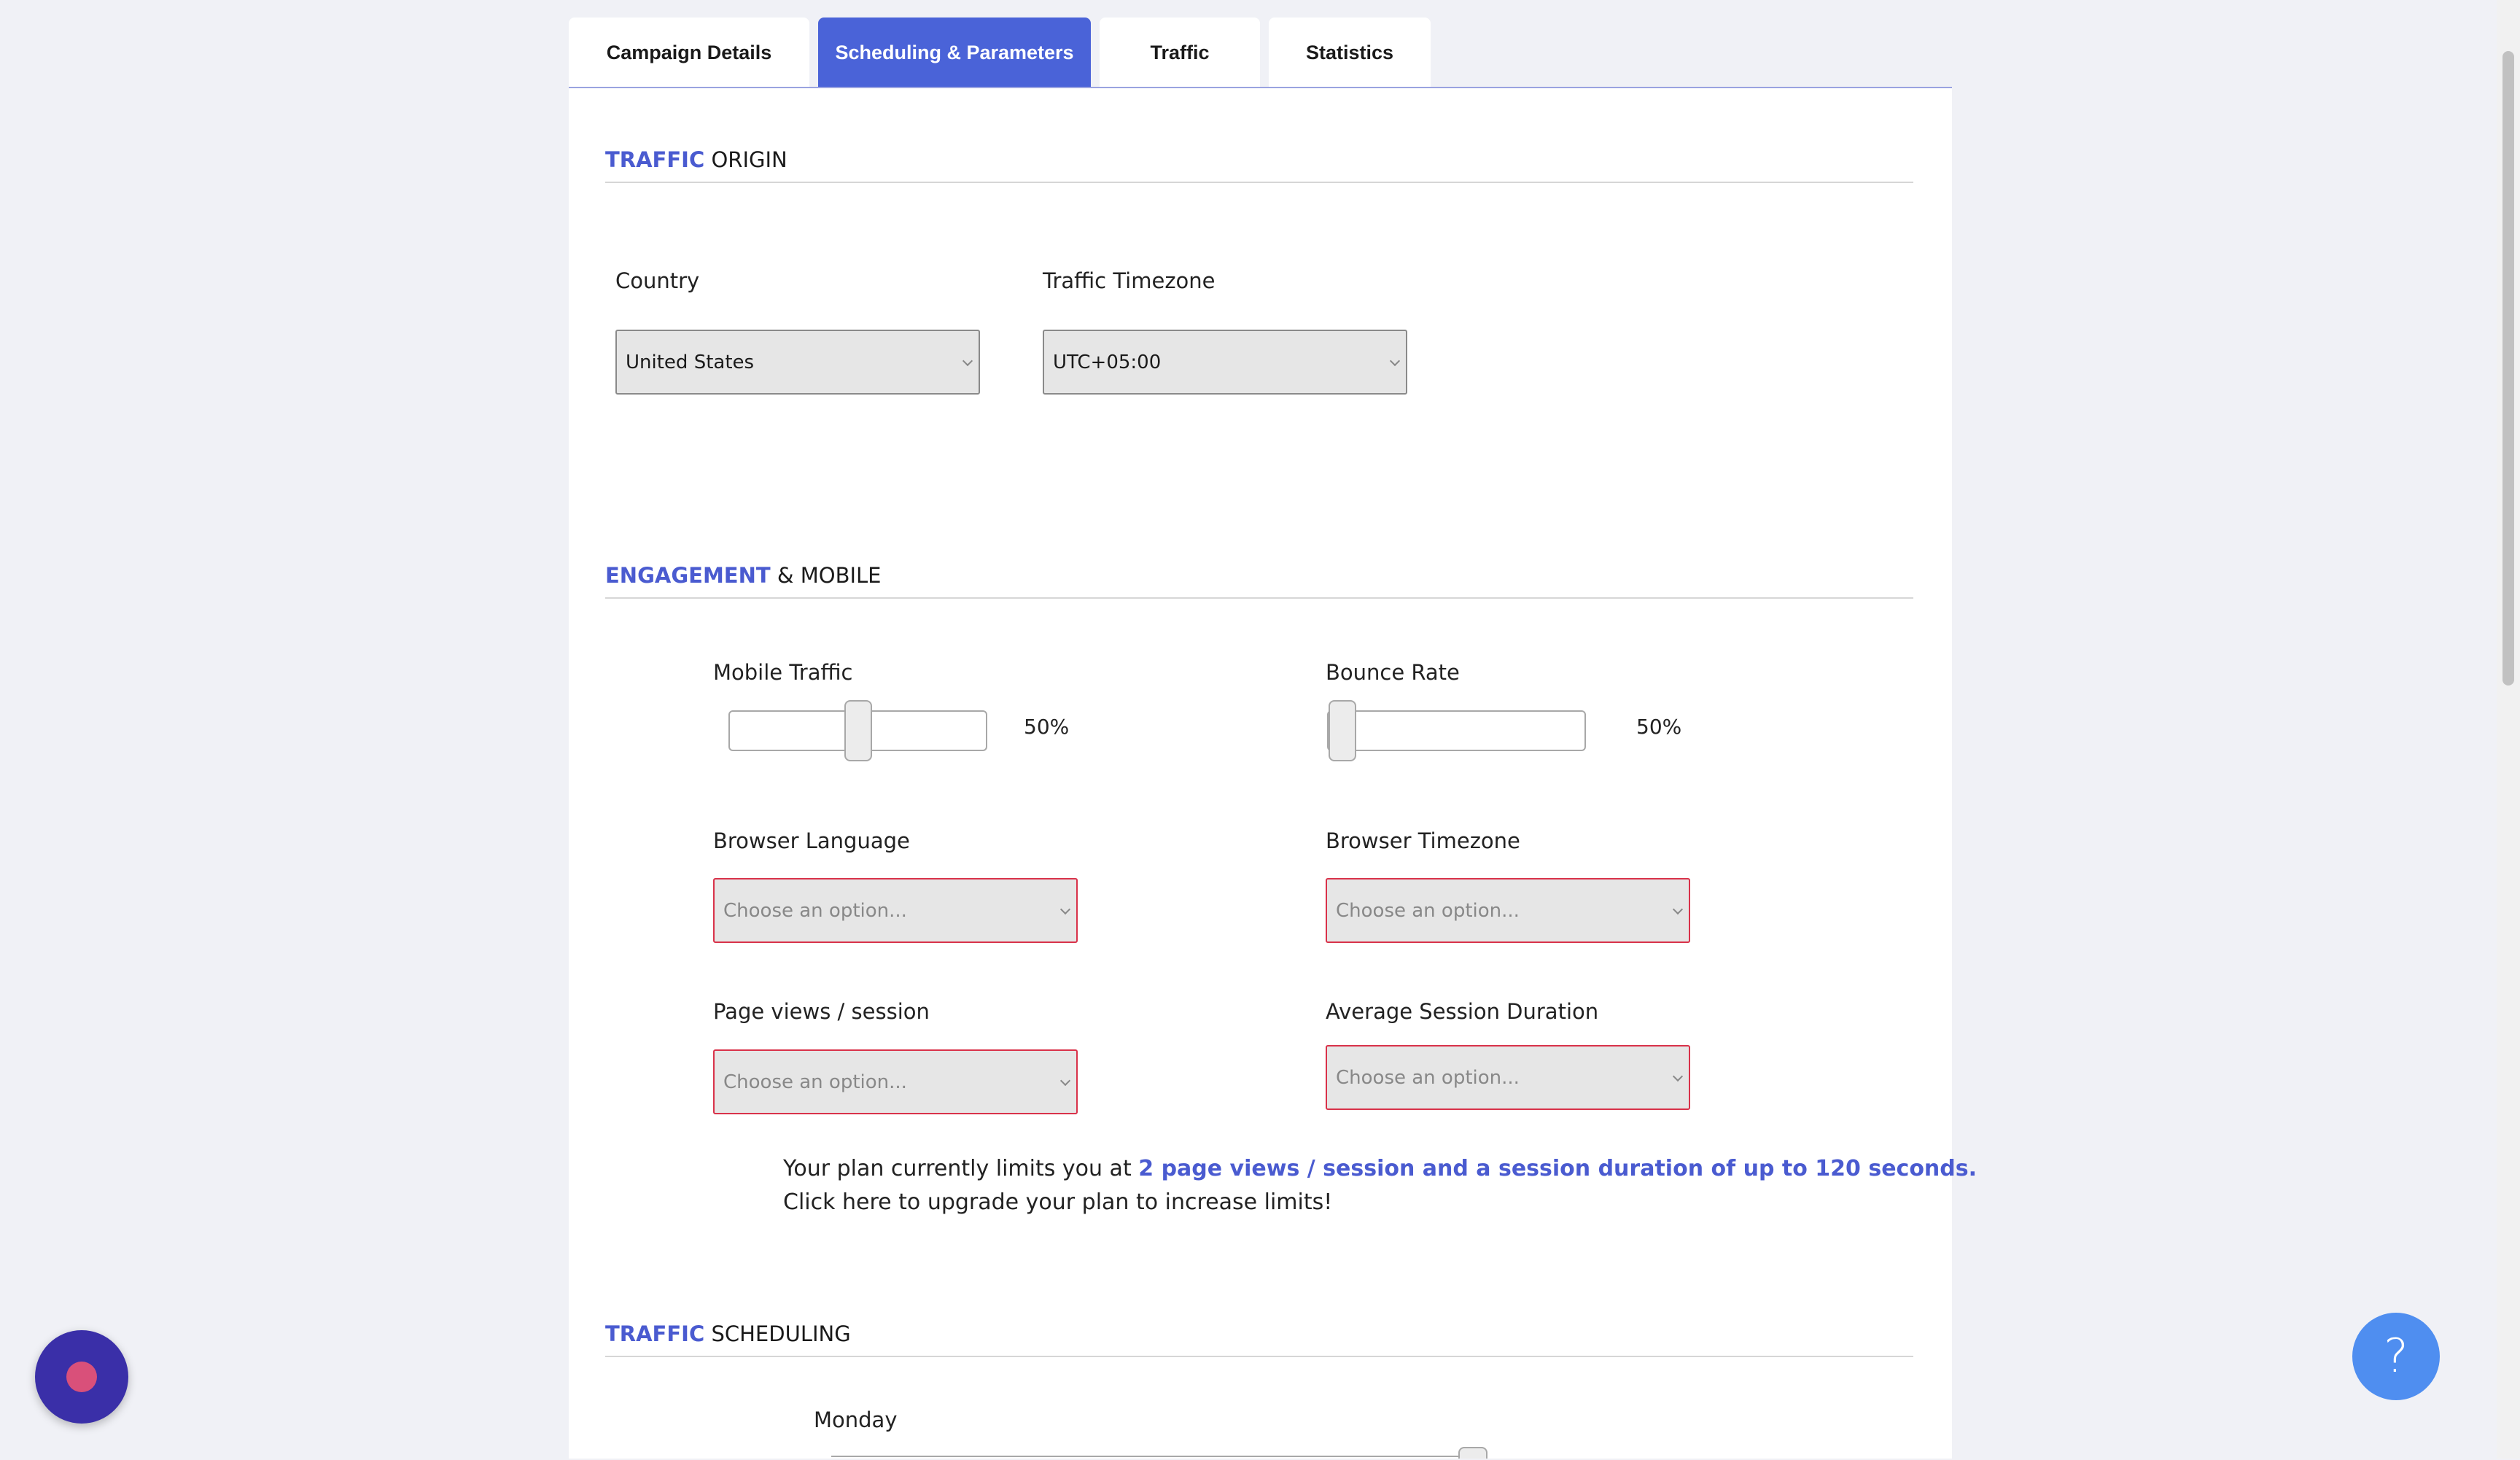  What do you see at coordinates (1473, 1453) in the screenshot?
I see `monday-slider-handle` at bounding box center [1473, 1453].